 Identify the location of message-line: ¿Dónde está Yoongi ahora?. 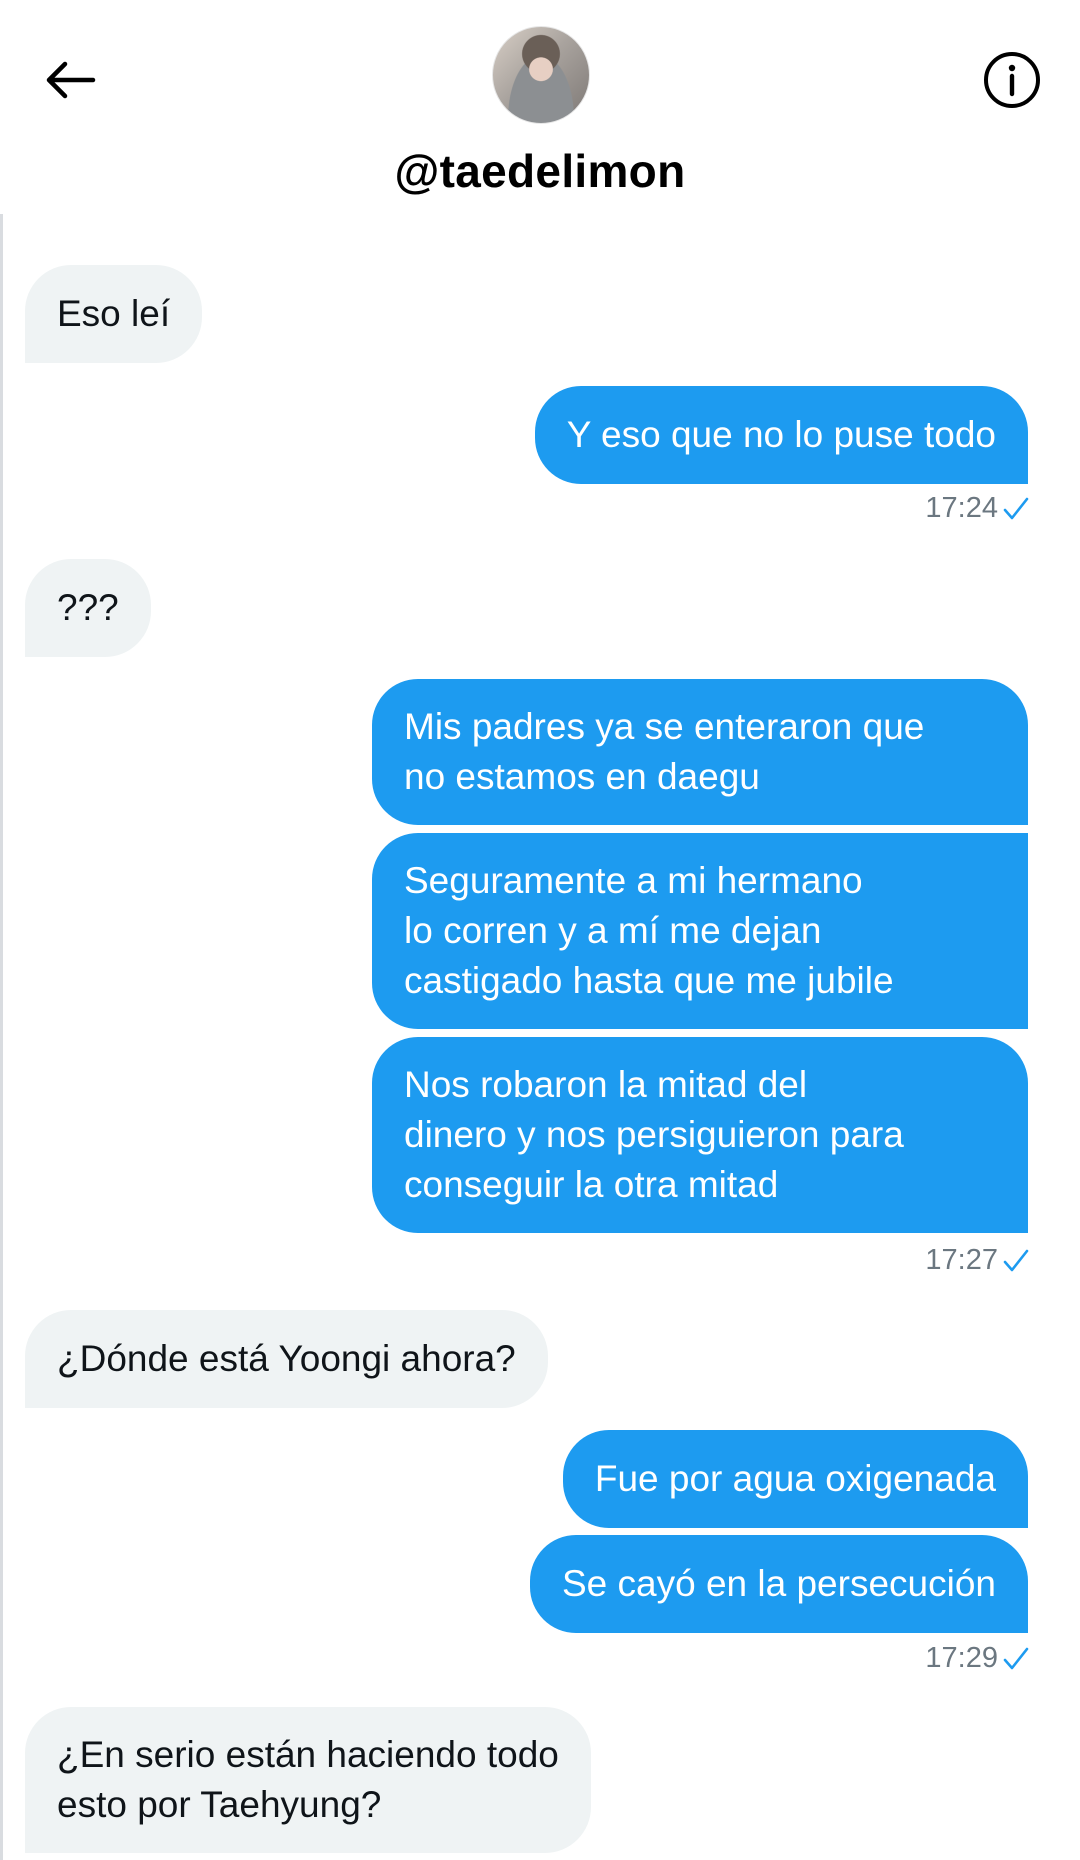
(286, 1358).